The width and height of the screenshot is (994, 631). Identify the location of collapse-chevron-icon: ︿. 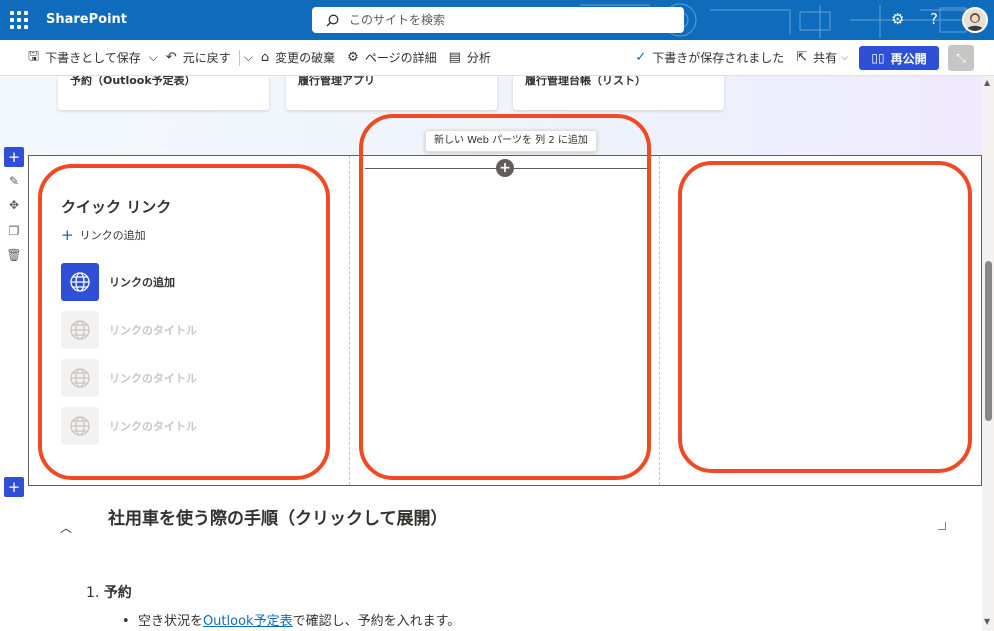
(66, 527).